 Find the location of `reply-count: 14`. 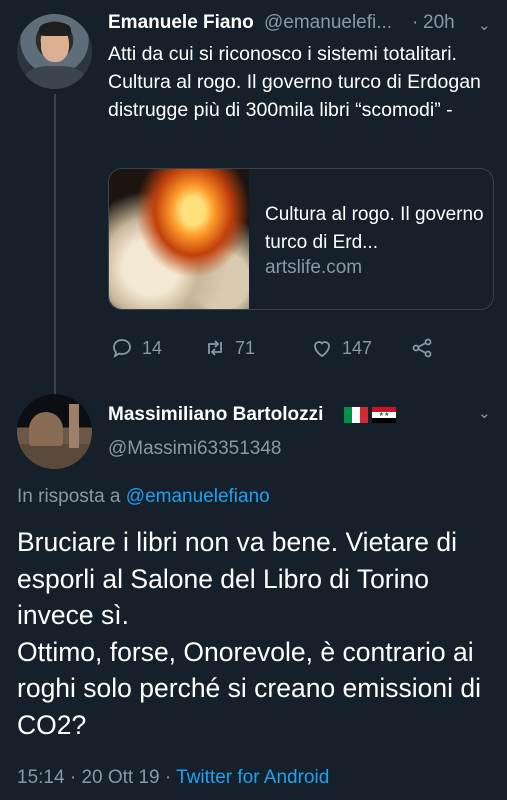

reply-count: 14 is located at coordinates (152, 347).